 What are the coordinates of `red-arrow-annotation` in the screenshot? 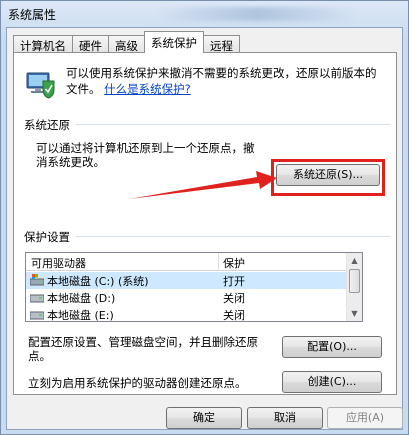 It's located at (203, 185).